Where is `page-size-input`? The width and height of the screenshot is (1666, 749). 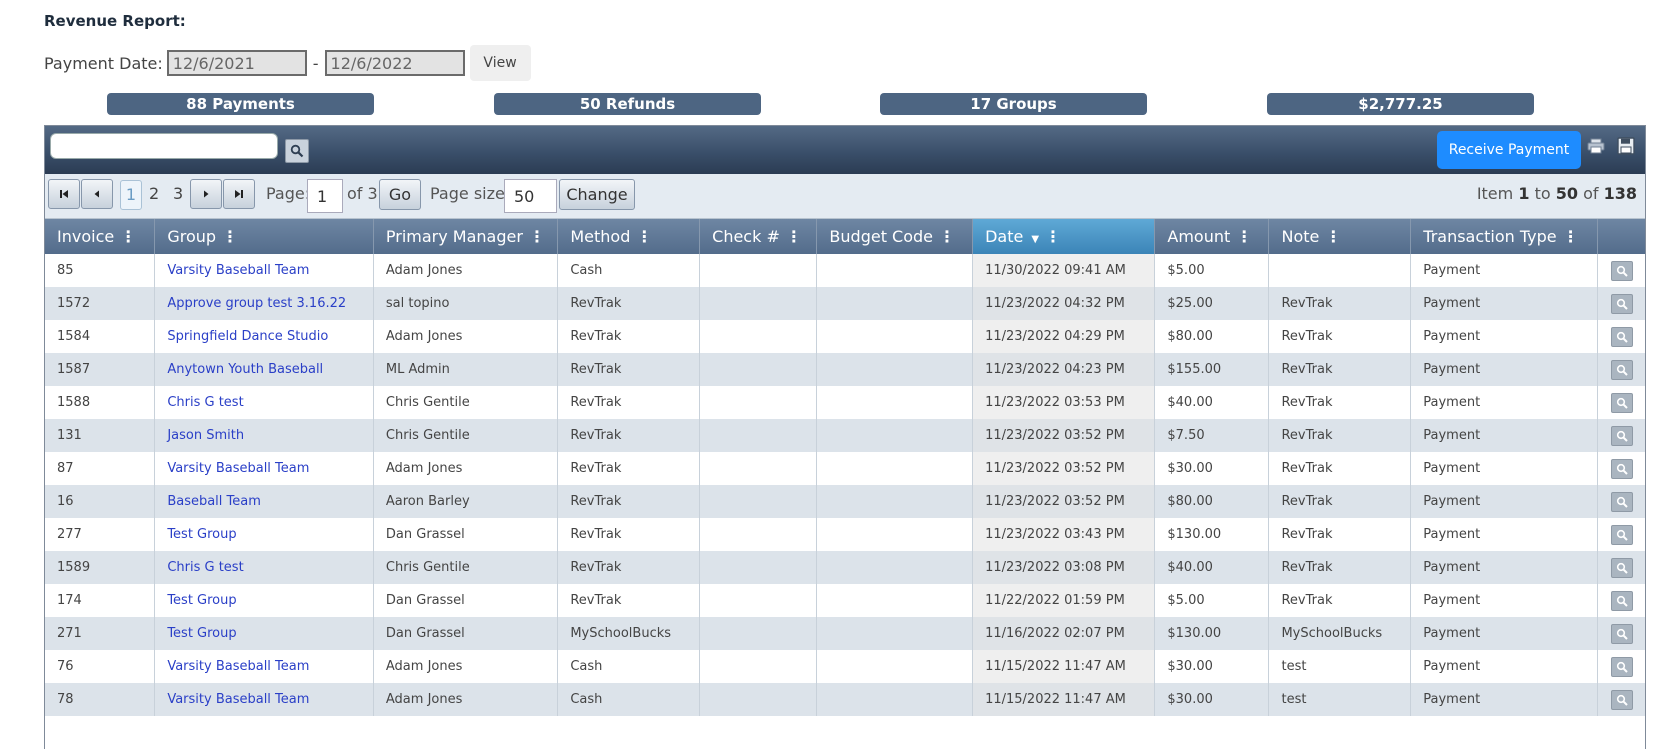 page-size-input is located at coordinates (530, 196).